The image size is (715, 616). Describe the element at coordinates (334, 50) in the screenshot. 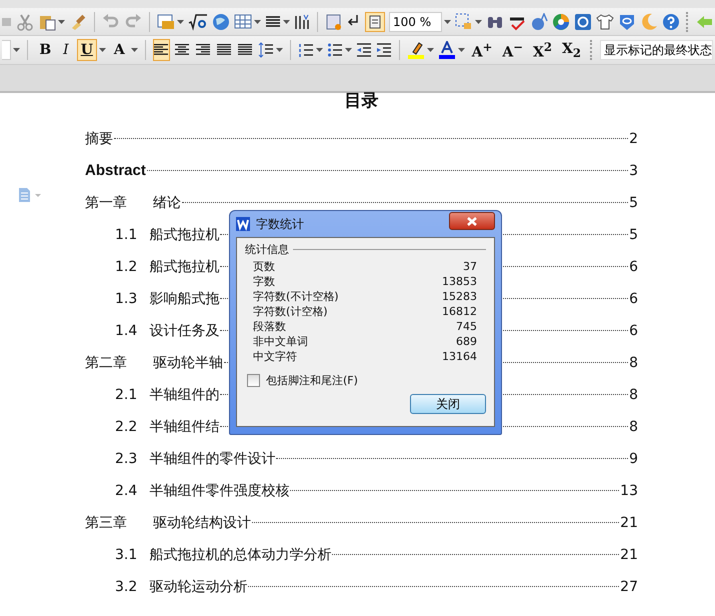

I see `bulleted-list-icon` at that location.